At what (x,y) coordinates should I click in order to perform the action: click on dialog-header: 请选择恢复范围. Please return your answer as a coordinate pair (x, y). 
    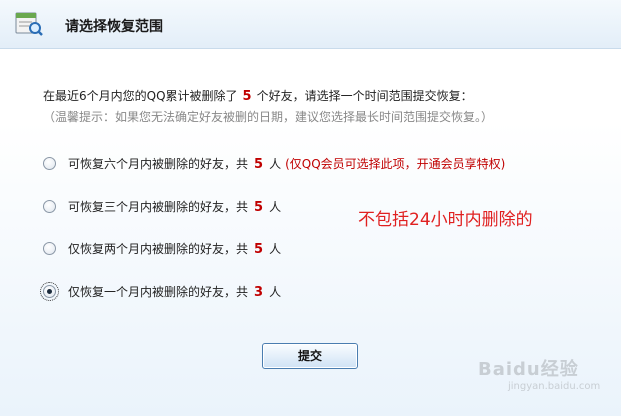
    Looking at the image, I should click on (310, 24).